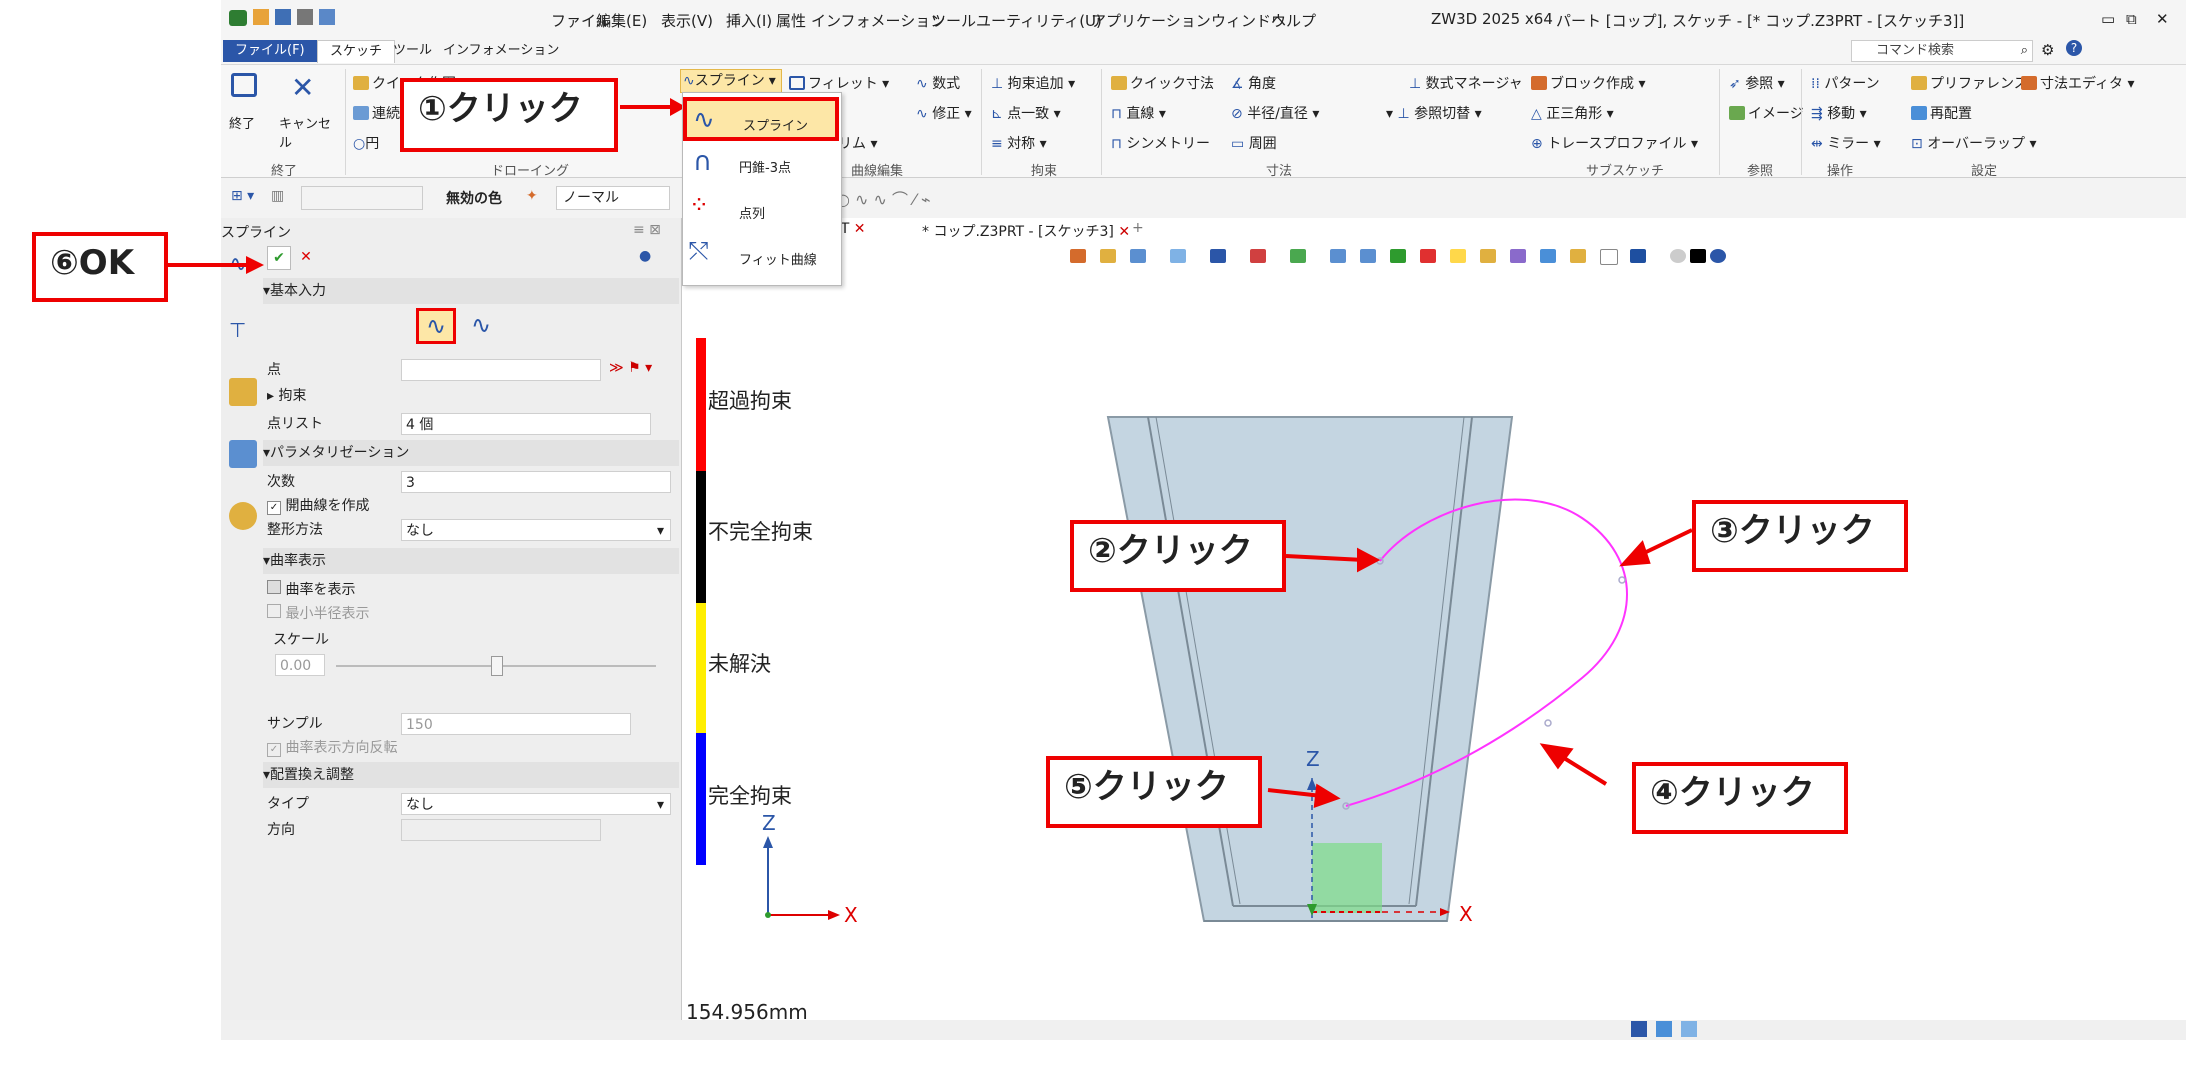 The image size is (2186, 1078). What do you see at coordinates (1614, 143) in the screenshot?
I see `trace-profile-button: ⊕ トレースプロファイル ▾` at bounding box center [1614, 143].